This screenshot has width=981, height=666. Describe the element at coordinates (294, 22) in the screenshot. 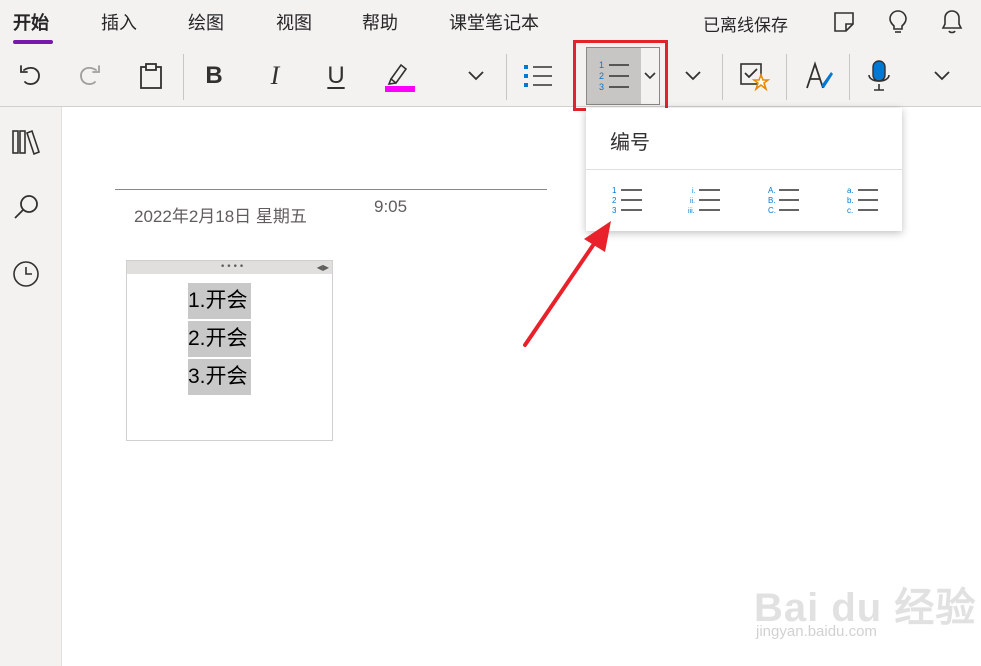

I see `tab-view: 视图` at that location.